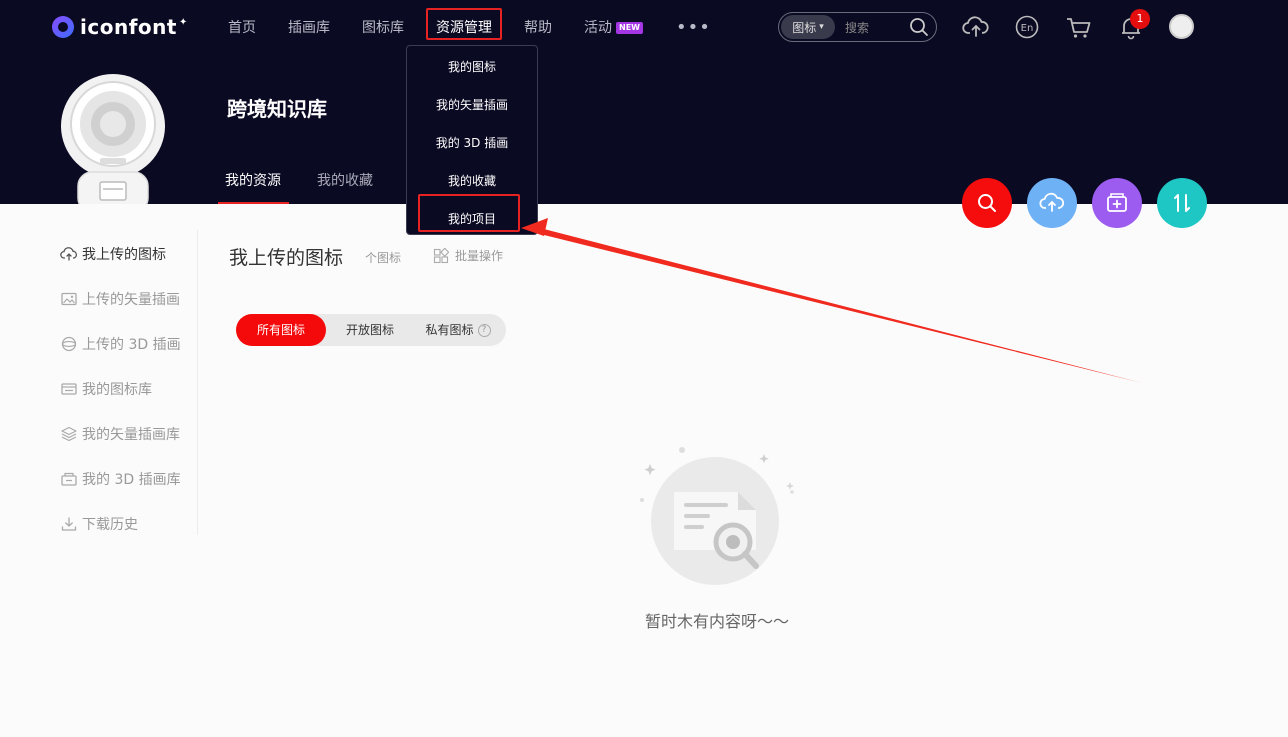  I want to click on svg-text: En, so click(1027, 28).